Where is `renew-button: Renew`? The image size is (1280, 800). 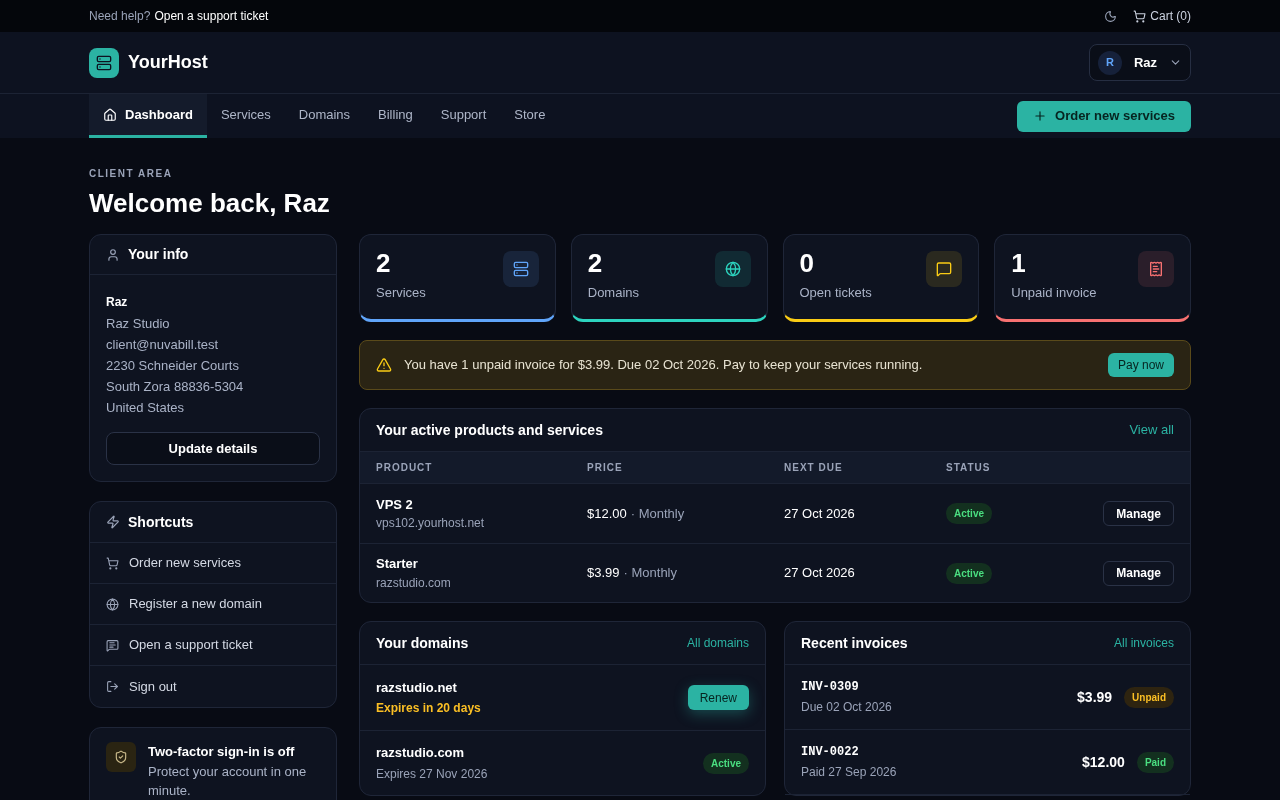 renew-button: Renew is located at coordinates (718, 697).